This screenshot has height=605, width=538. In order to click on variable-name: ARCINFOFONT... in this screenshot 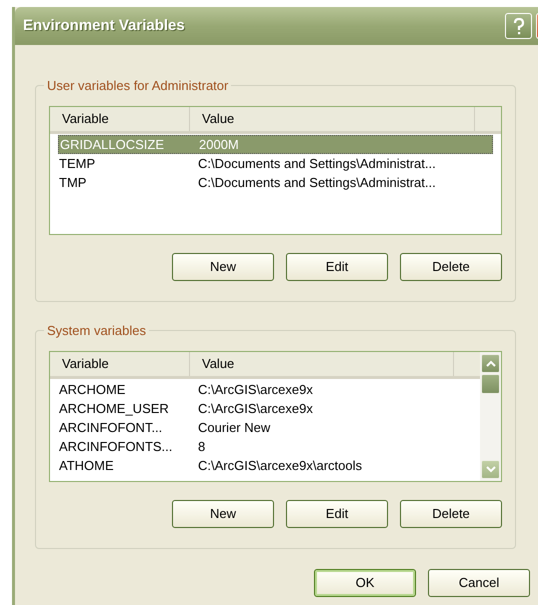, I will do `click(111, 427)`.